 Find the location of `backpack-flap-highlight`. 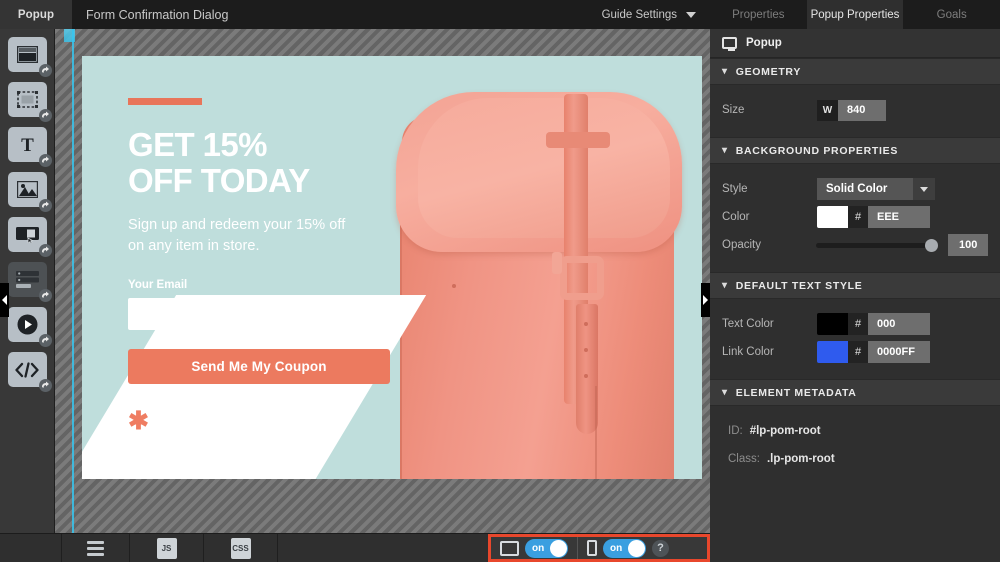

backpack-flap-highlight is located at coordinates (544, 168).